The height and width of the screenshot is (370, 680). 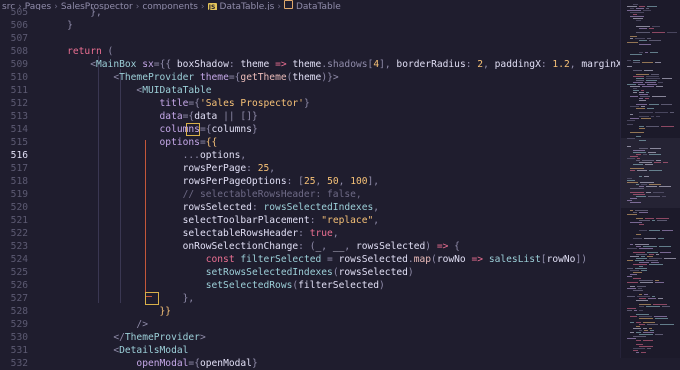 I want to click on code-text: setSelectedRows(filterSelected), so click(x=214, y=285).